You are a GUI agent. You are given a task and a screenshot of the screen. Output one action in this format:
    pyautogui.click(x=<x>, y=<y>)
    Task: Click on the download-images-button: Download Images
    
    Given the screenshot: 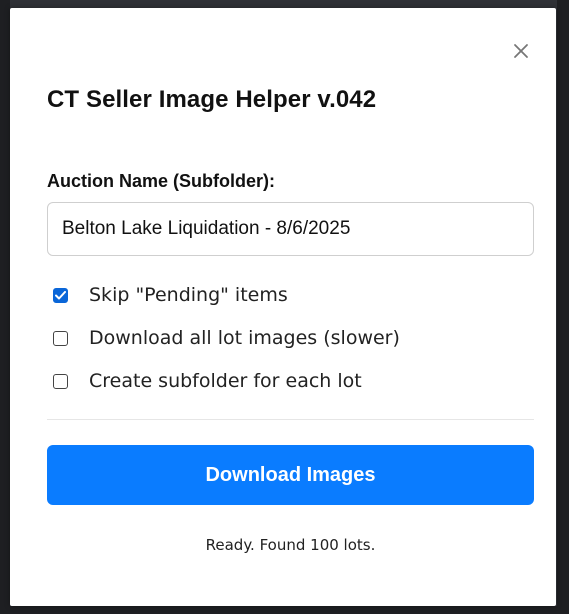 What is the action you would take?
    pyautogui.click(x=290, y=475)
    